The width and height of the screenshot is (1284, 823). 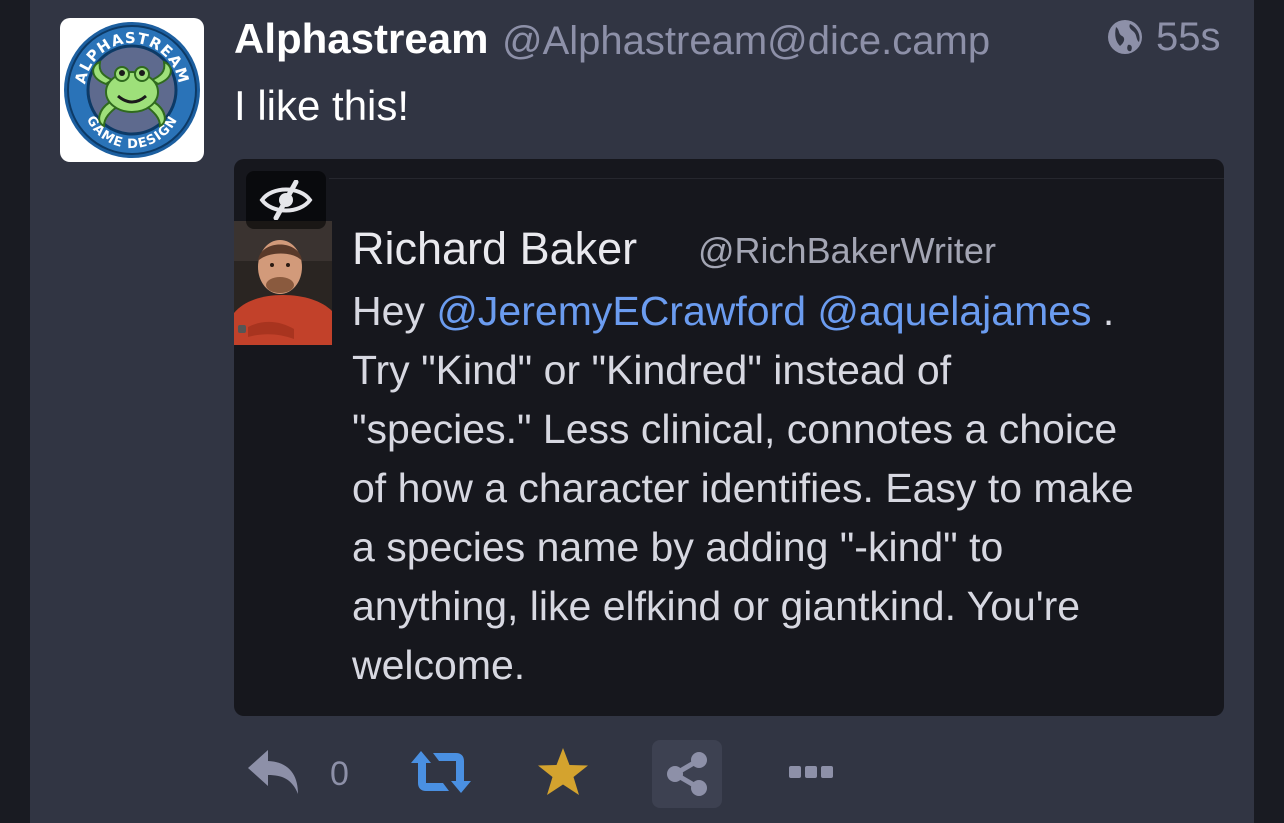 I want to click on favourite-button, so click(x=563, y=772).